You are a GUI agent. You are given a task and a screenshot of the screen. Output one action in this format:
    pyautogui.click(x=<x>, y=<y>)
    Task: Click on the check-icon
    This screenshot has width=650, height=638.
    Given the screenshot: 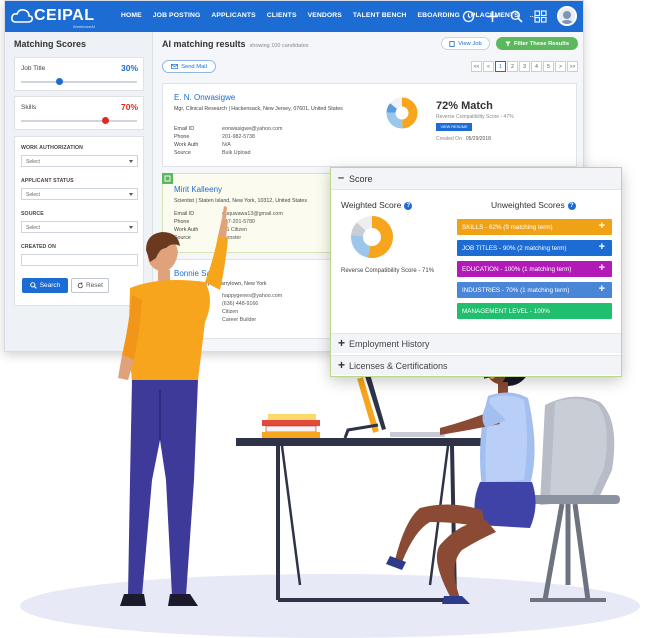 What is the action you would take?
    pyautogui.click(x=167, y=178)
    